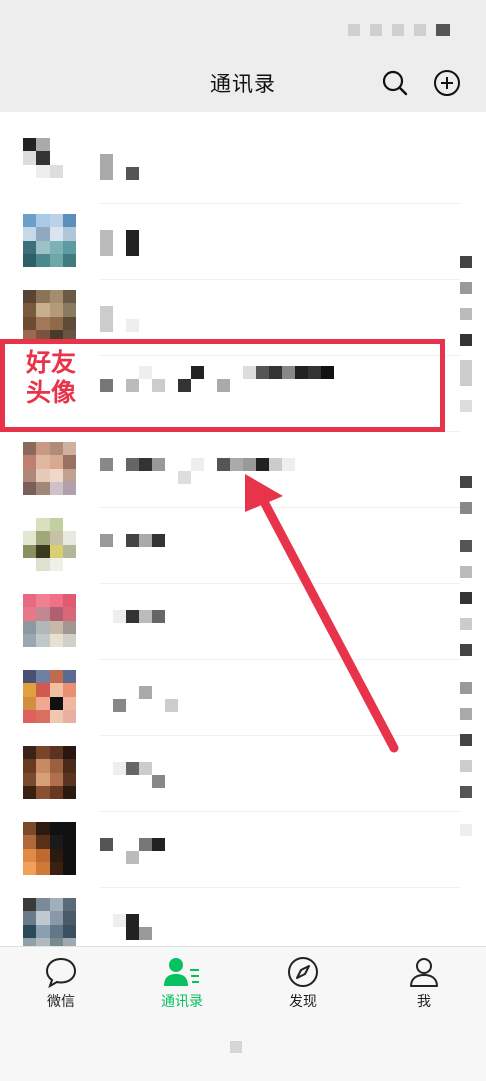  I want to click on tab-contacts: 通讯录, so click(182, 983).